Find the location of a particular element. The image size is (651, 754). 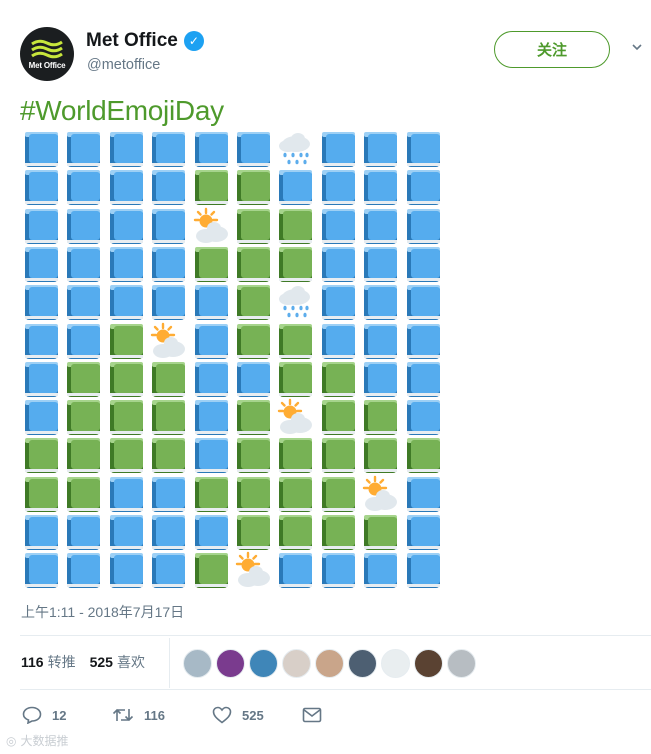

like-button: 525 is located at coordinates (257, 715).